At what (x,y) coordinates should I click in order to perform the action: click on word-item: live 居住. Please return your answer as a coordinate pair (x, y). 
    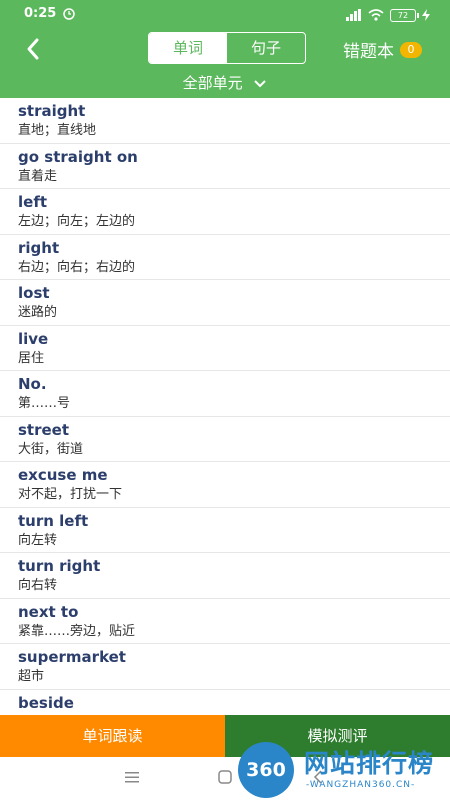
    Looking at the image, I should click on (225, 348).